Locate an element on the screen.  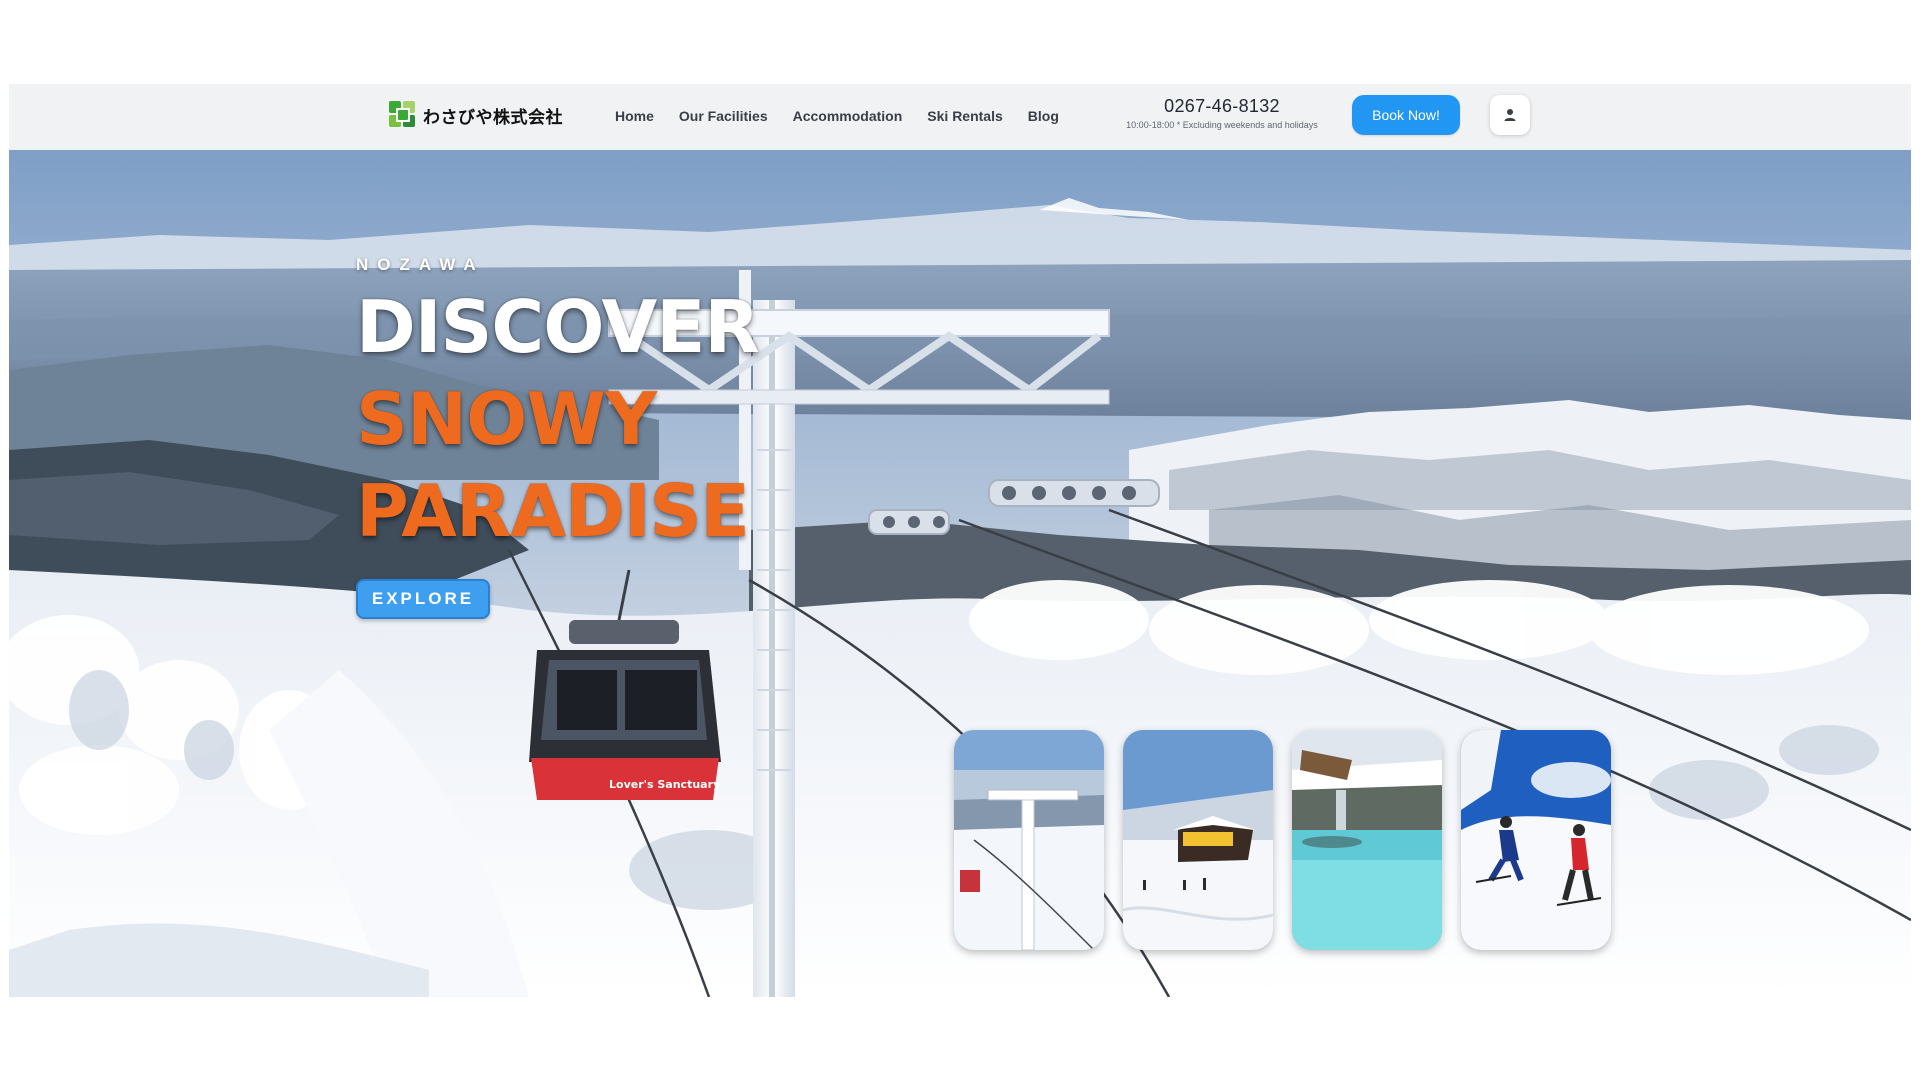
ski-lodge-card is located at coordinates (1198, 840).